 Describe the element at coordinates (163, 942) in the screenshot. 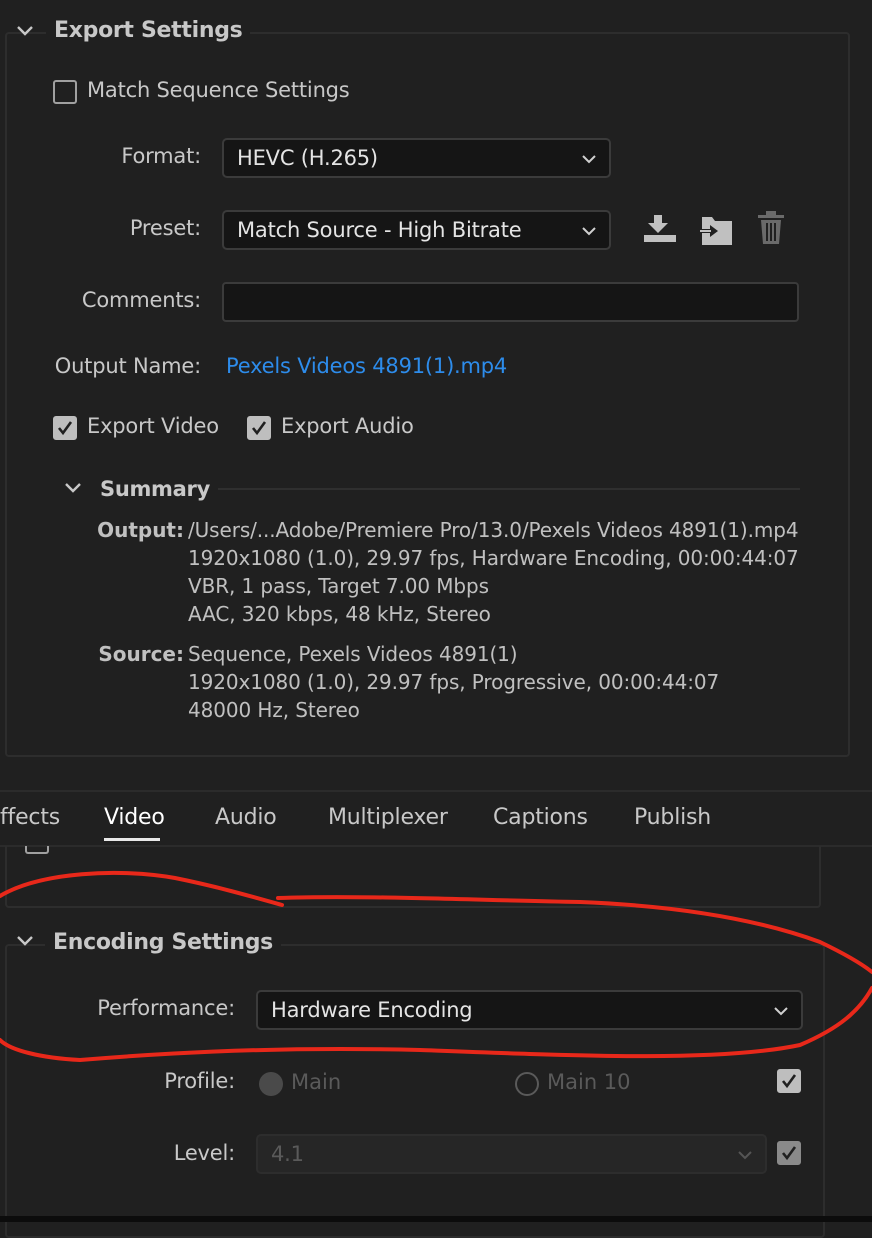

I see `encoding-settings-title: Encoding Settings` at that location.